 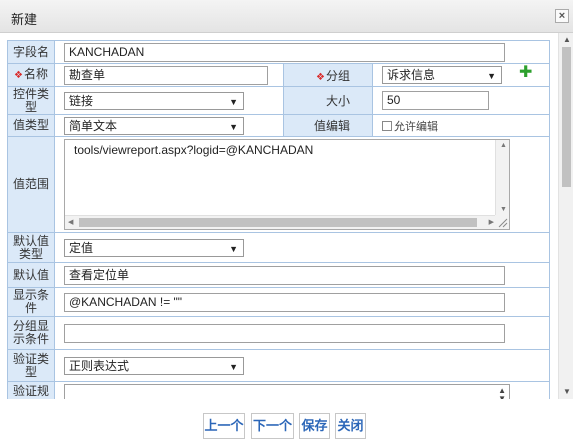 What do you see at coordinates (81, 100) in the screenshot?
I see `control-type-select-value: 链接` at bounding box center [81, 100].